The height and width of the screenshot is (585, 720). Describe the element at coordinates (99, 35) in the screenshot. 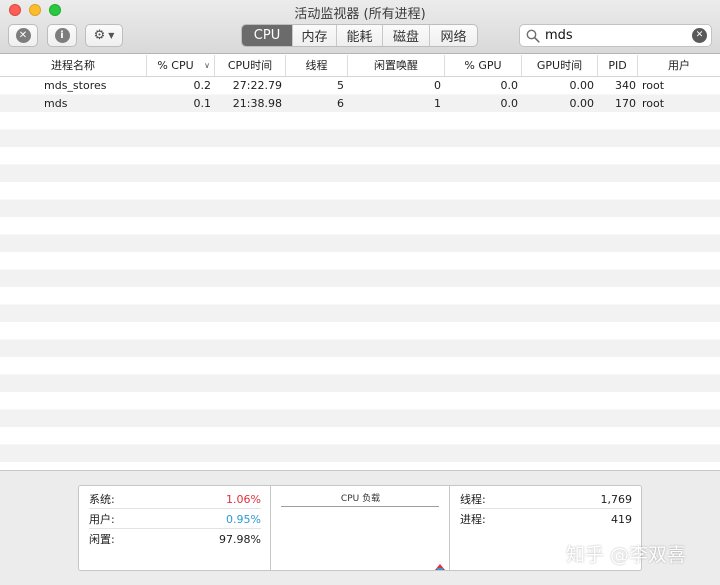

I see `gear-icon: ⚙` at that location.